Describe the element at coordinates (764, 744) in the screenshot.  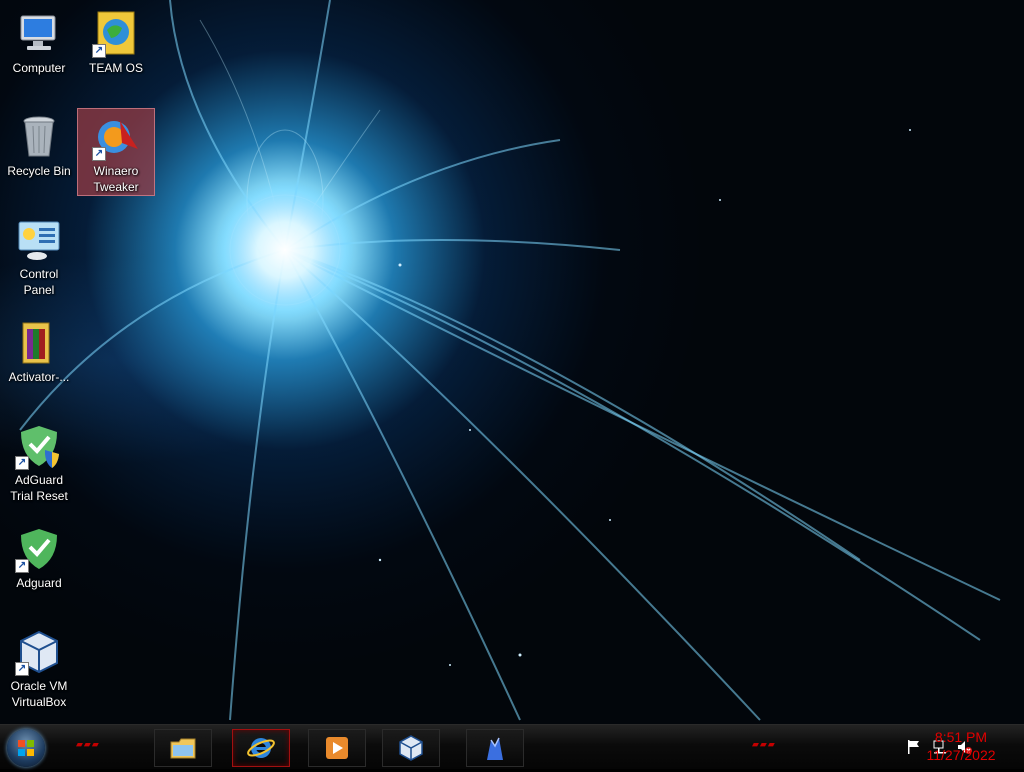
I see `taskbar-decoration-right: ▰▰▰` at that location.